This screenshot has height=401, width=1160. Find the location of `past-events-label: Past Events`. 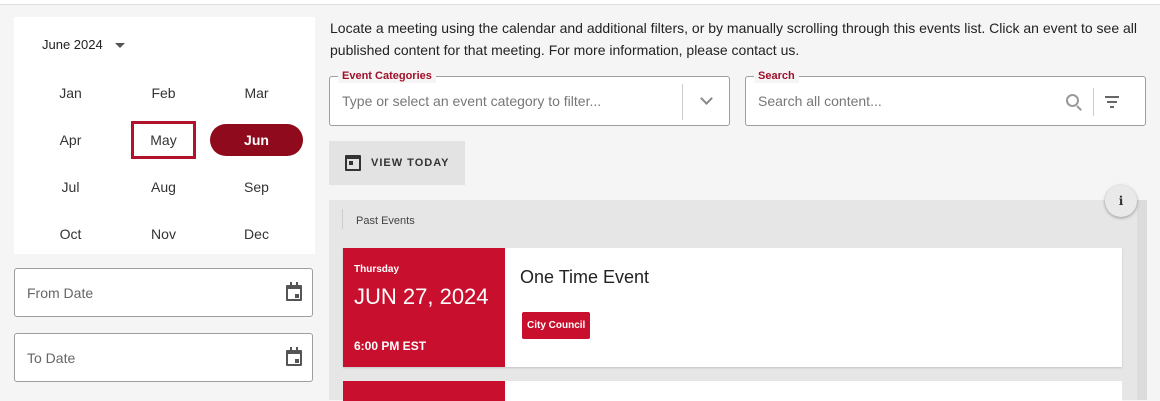

past-events-label: Past Events is located at coordinates (385, 221).